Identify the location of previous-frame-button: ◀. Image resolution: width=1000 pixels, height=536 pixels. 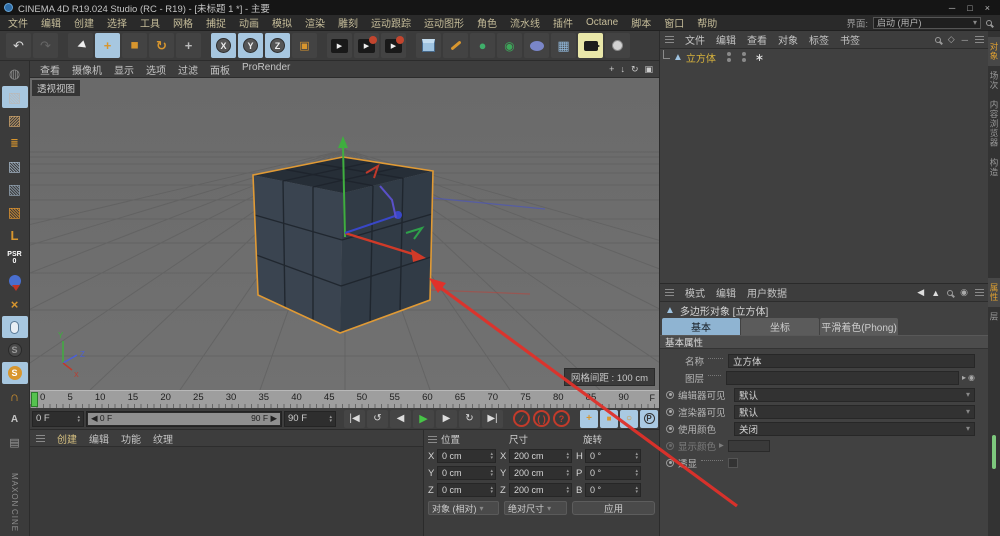
(400, 418).